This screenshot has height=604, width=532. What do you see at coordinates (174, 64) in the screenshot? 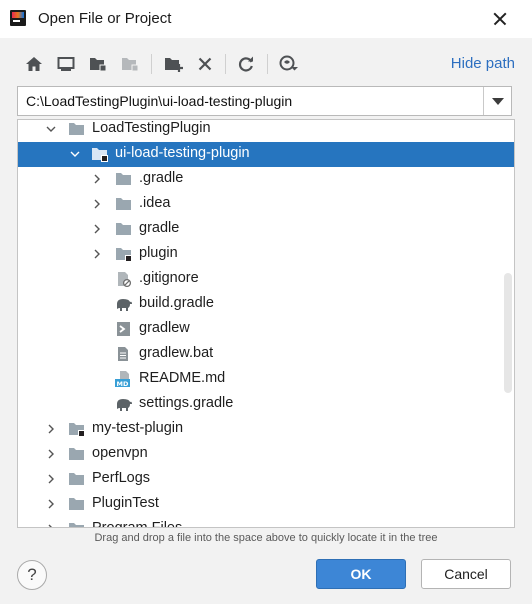
I see `new-folder-icon` at bounding box center [174, 64].